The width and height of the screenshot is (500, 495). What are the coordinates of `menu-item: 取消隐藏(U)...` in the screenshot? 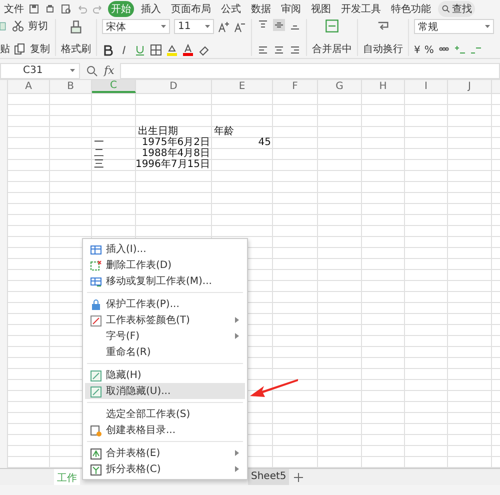 It's located at (165, 391).